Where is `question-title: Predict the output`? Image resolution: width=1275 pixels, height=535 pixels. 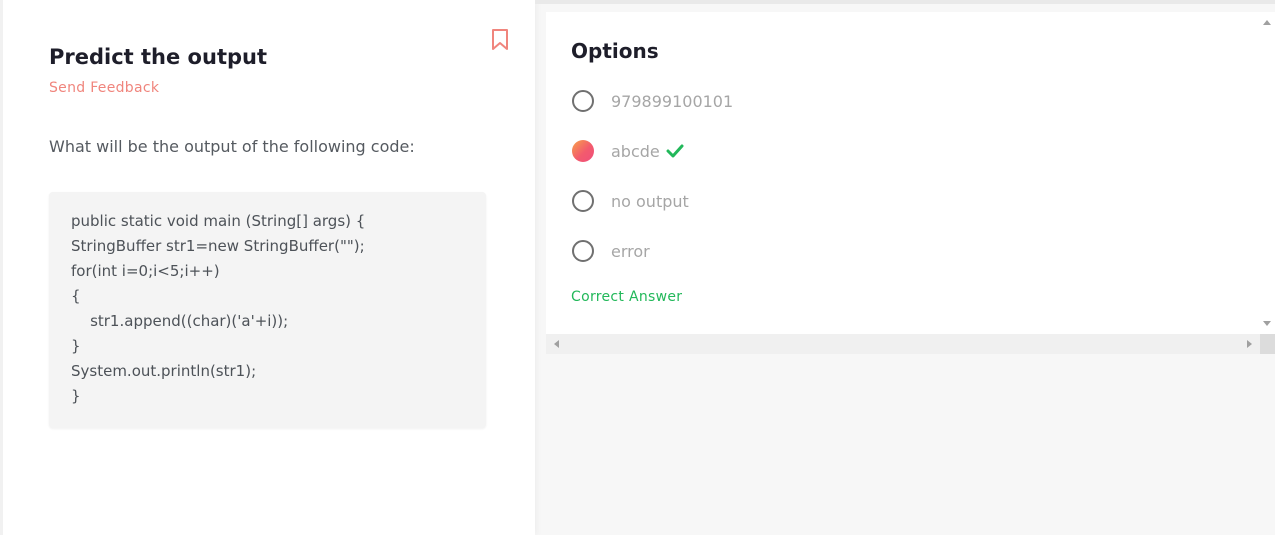
question-title: Predict the output is located at coordinates (158, 57).